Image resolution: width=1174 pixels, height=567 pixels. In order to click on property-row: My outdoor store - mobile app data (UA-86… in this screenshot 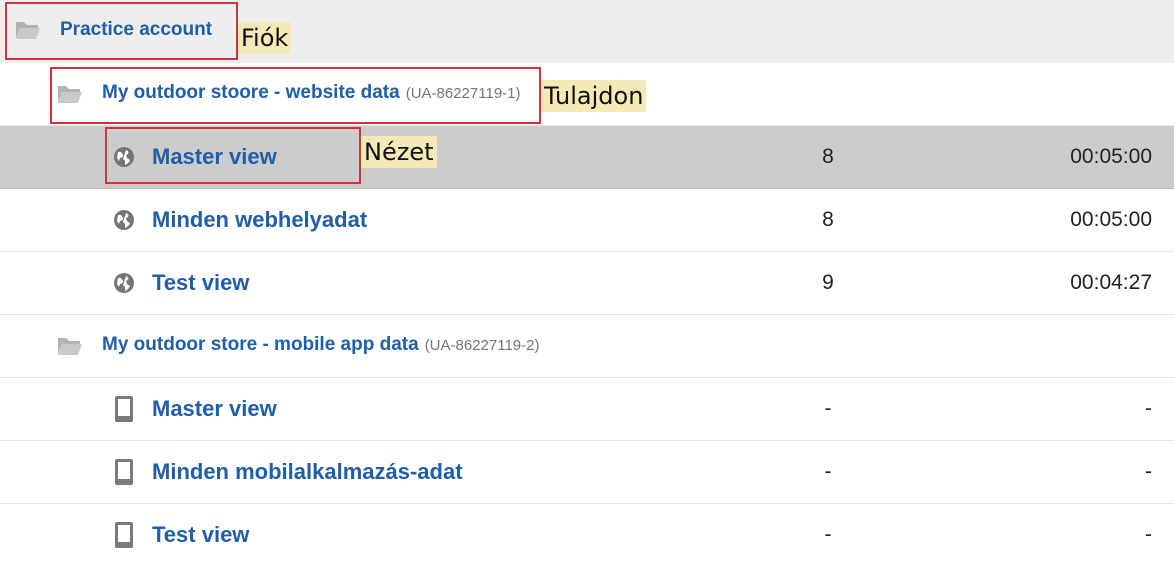, I will do `click(587, 346)`.